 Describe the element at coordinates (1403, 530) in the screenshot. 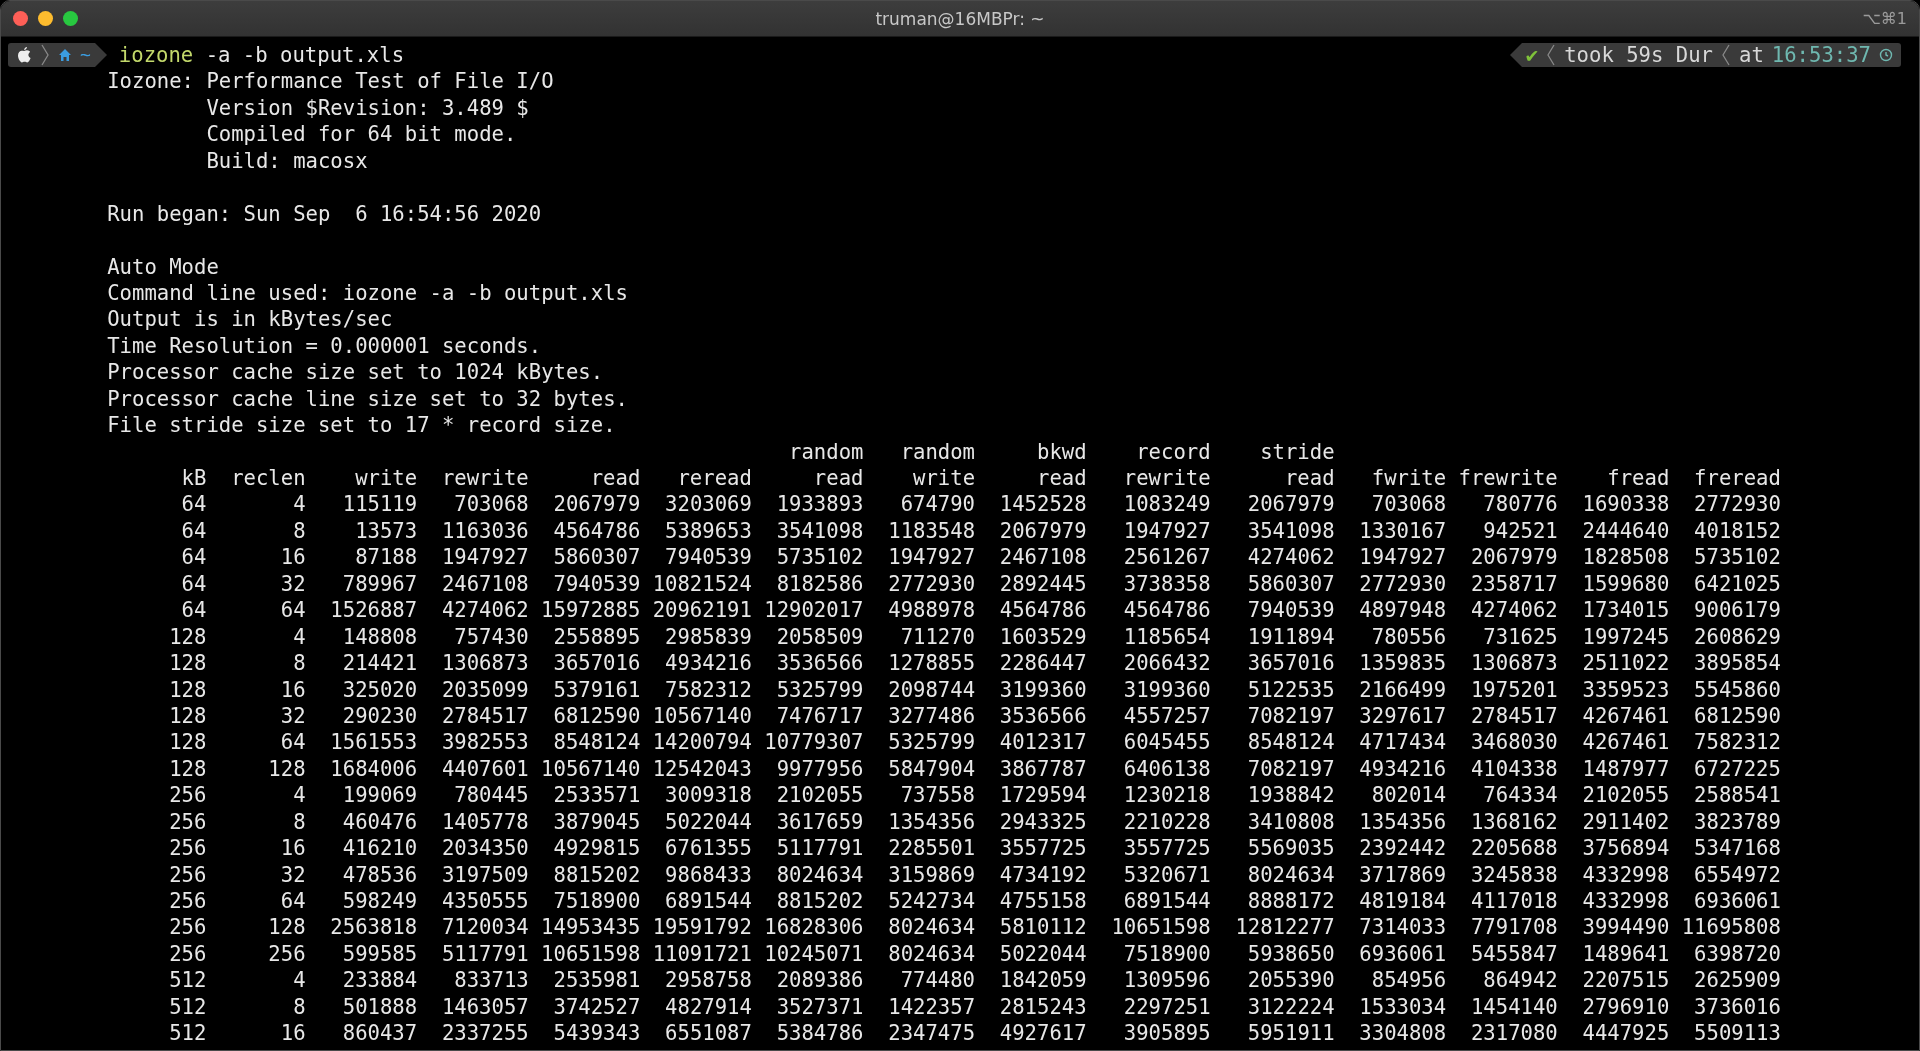

I see `table-cell: 1330167` at that location.